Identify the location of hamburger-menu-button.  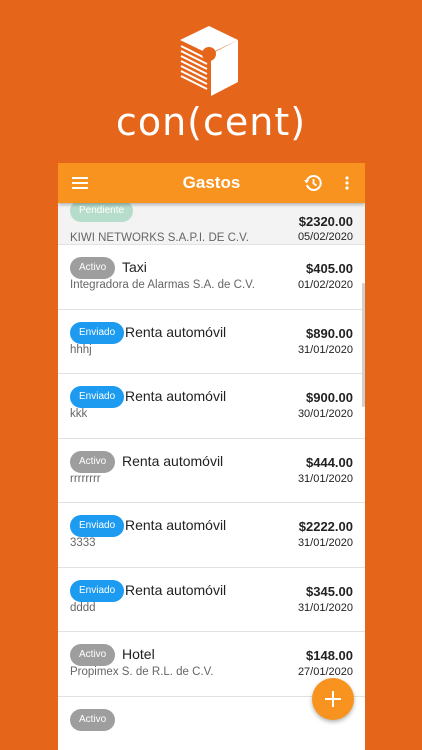
(80, 183).